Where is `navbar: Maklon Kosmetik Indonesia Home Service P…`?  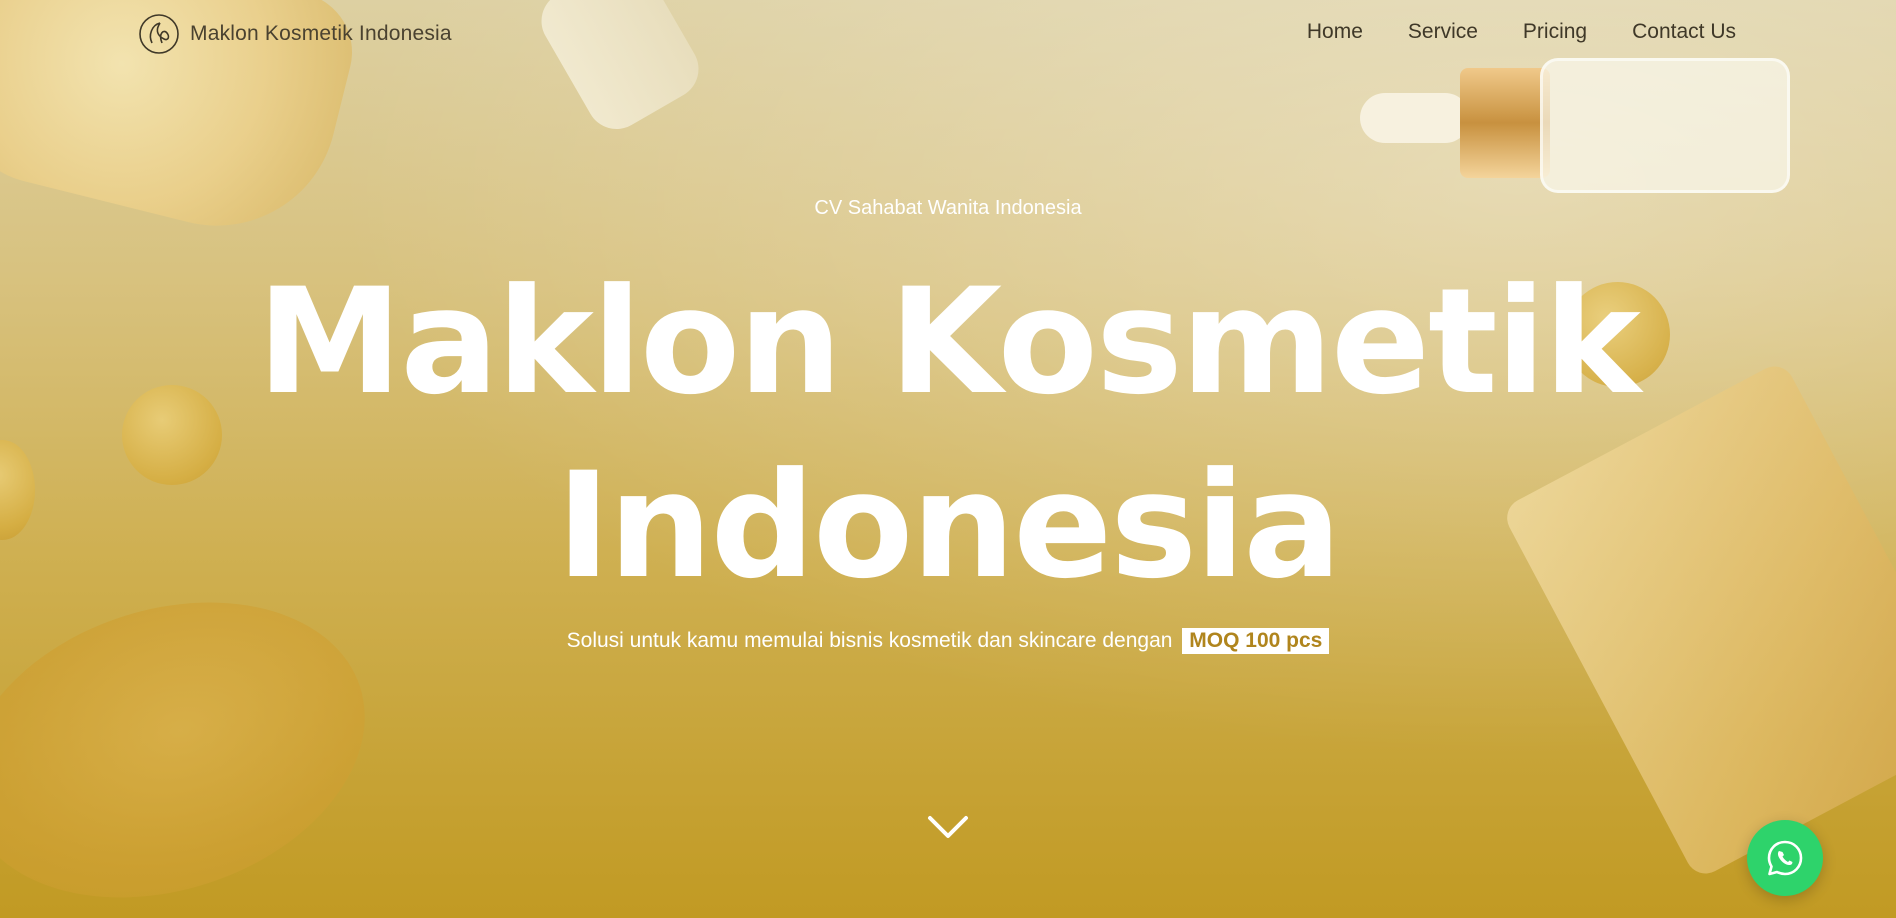 navbar: Maklon Kosmetik Indonesia Home Service P… is located at coordinates (948, 35).